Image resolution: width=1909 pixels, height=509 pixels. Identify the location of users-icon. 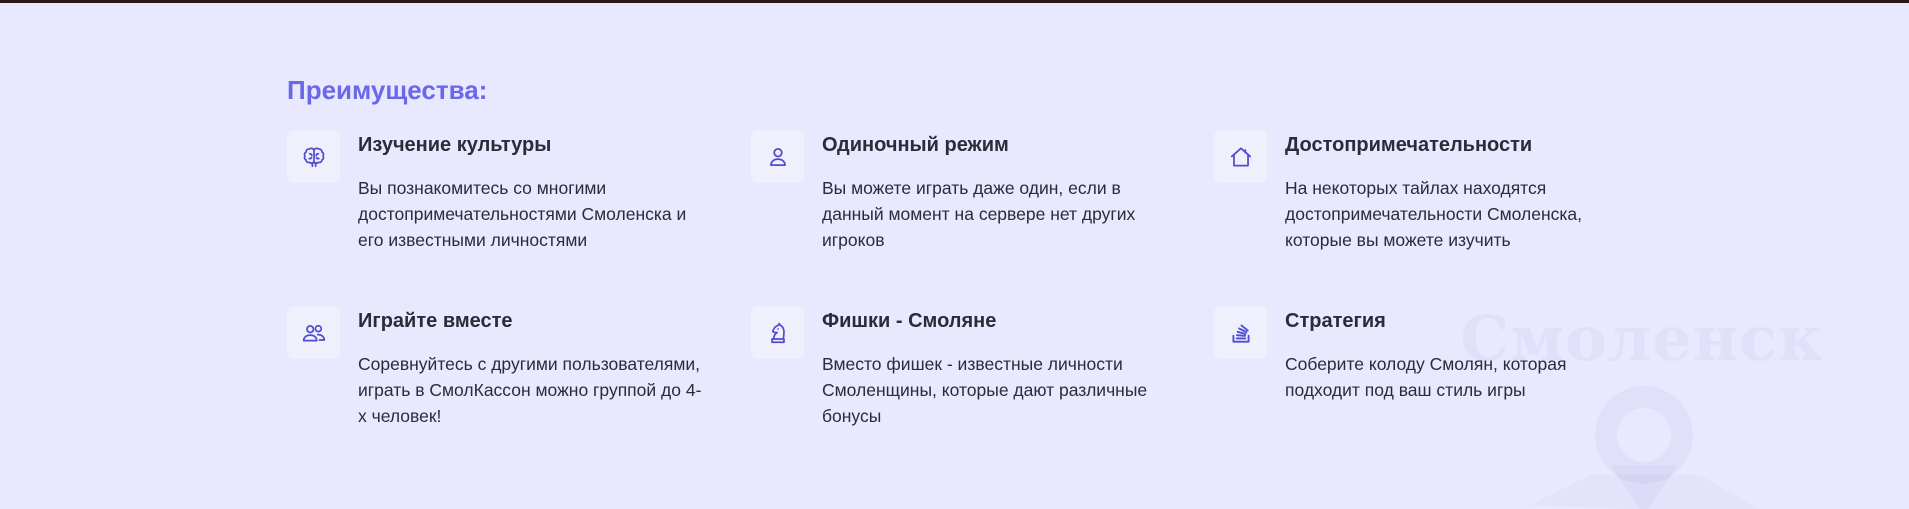
(313, 332).